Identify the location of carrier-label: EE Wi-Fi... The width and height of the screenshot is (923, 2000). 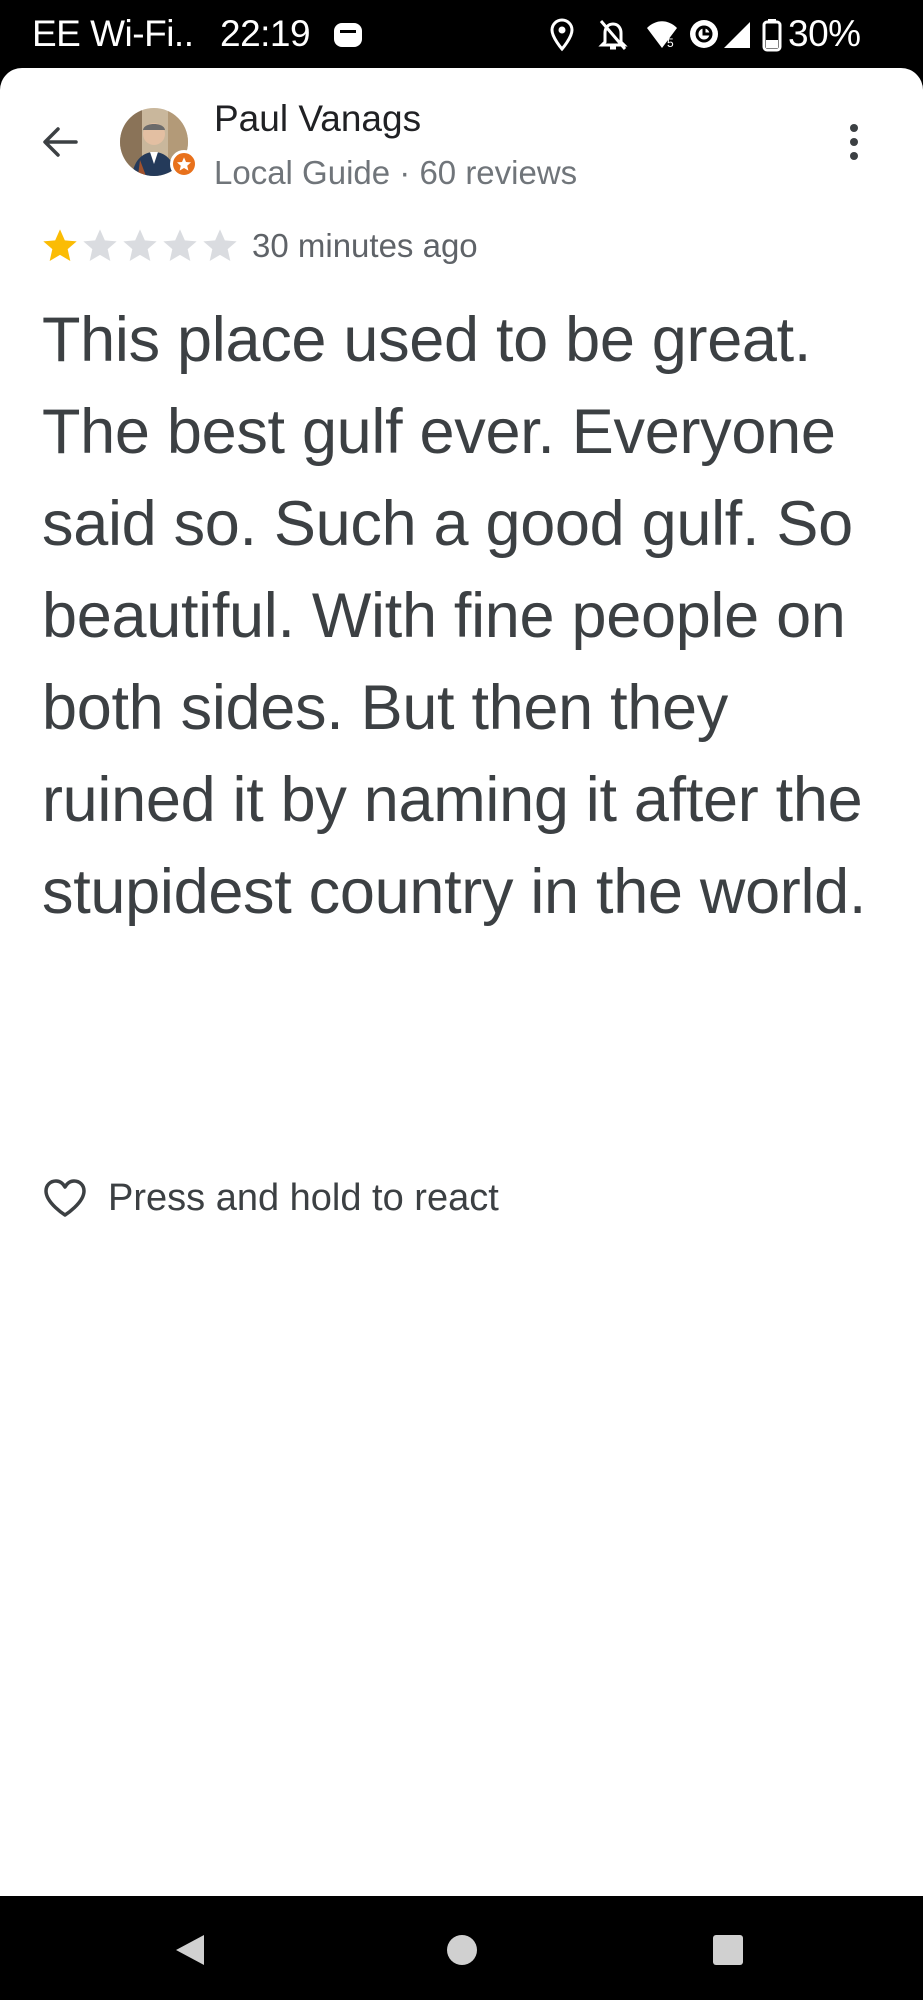
(113, 33).